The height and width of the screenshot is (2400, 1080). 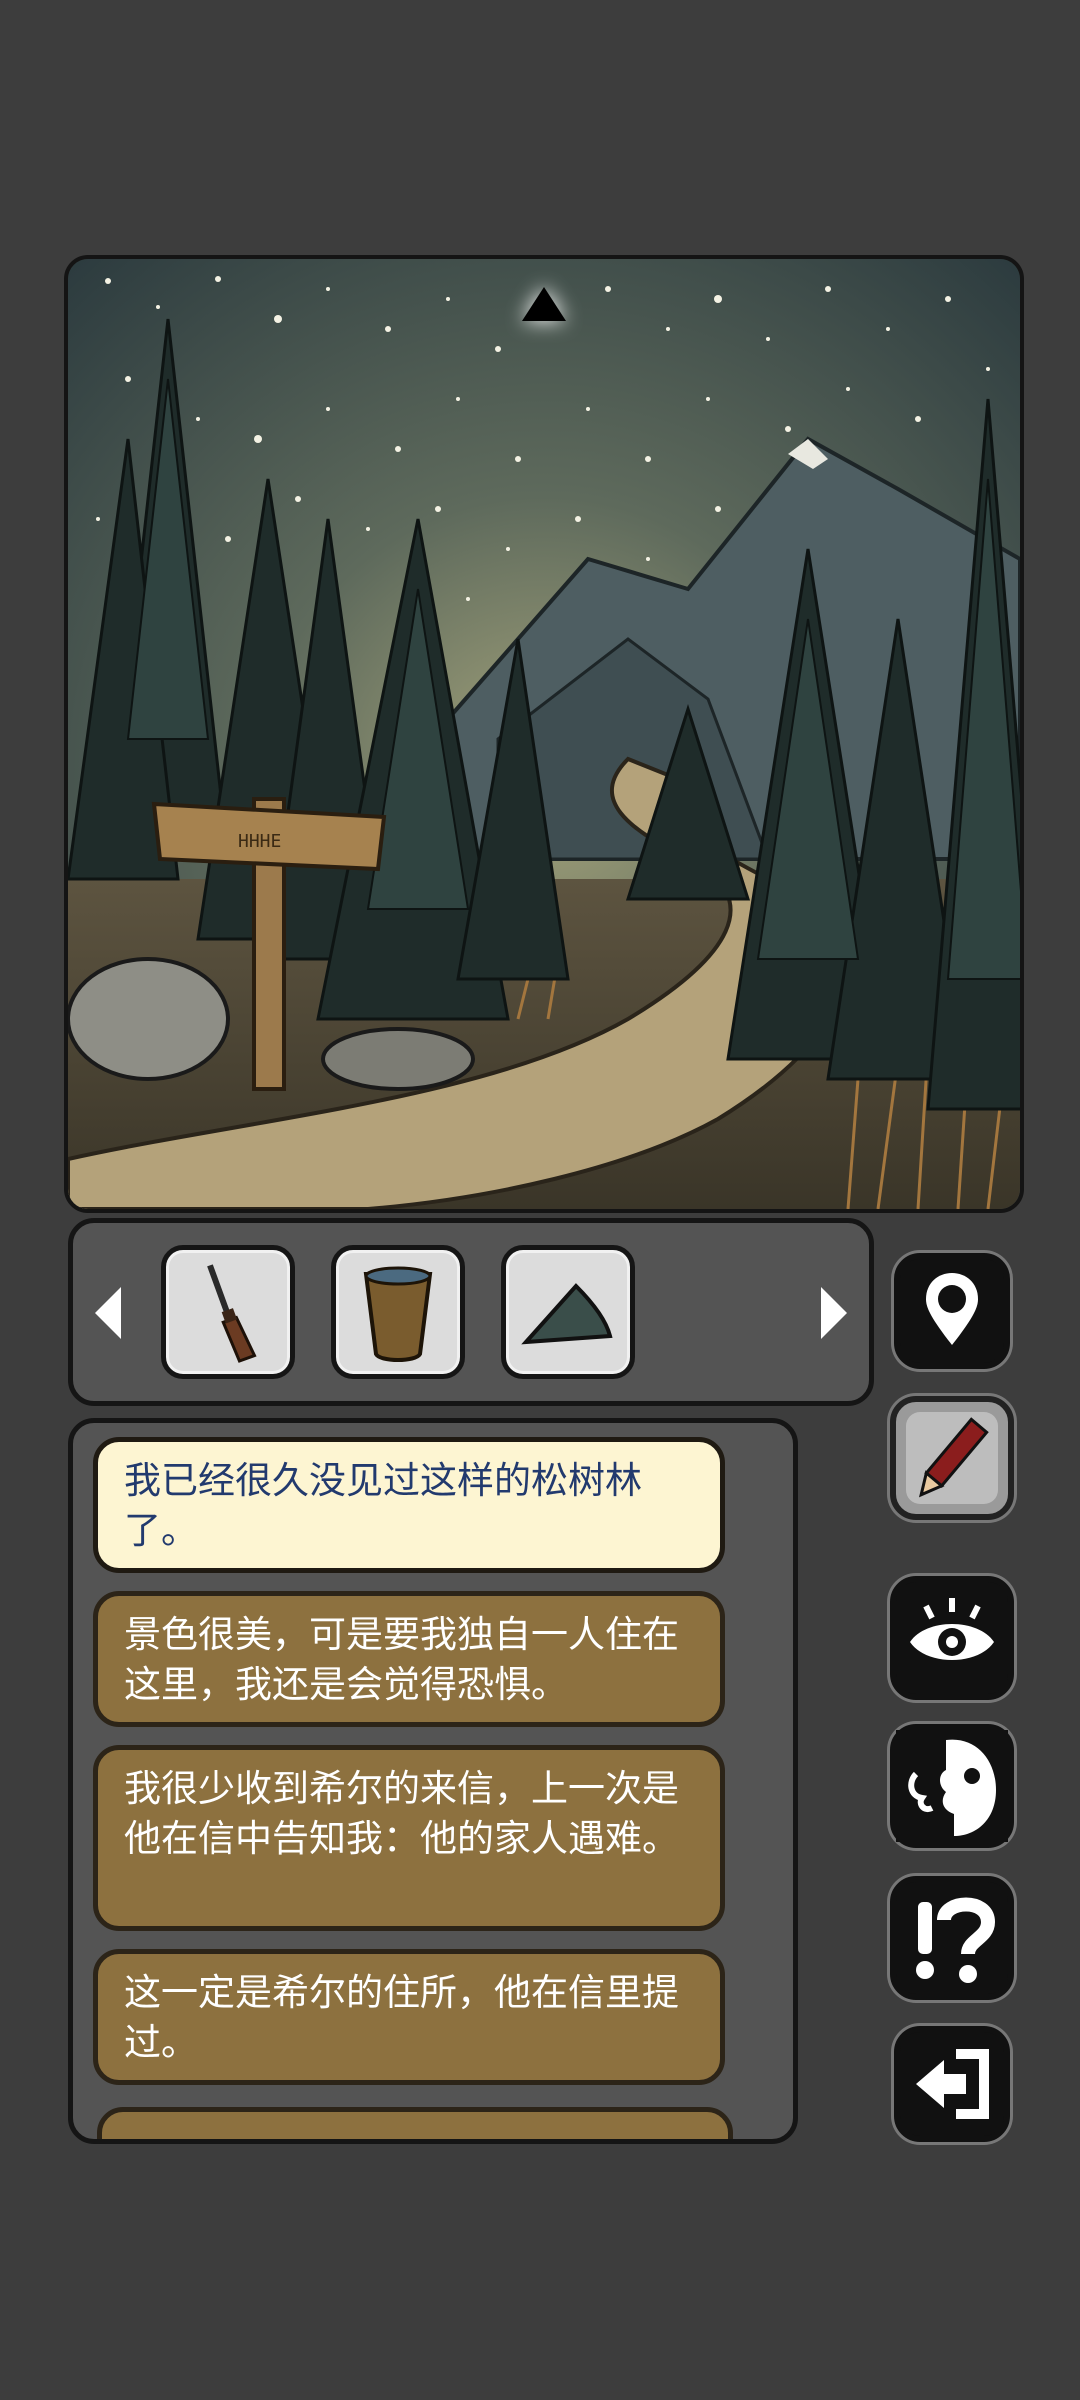 What do you see at coordinates (108, 1313) in the screenshot?
I see `inventory-prev-arrow` at bounding box center [108, 1313].